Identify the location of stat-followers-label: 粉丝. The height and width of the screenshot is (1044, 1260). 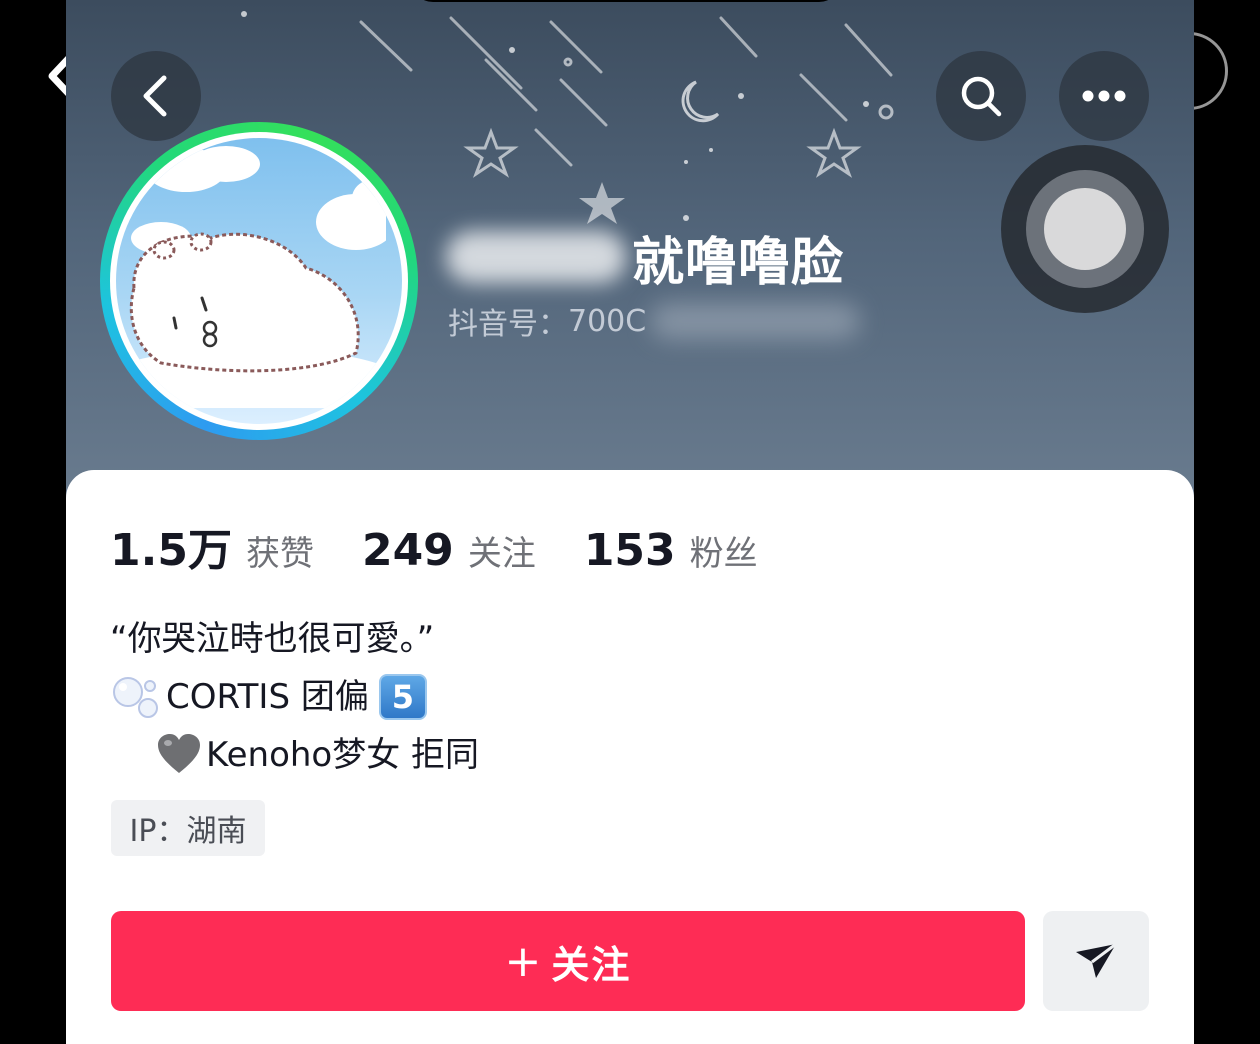
(723, 554).